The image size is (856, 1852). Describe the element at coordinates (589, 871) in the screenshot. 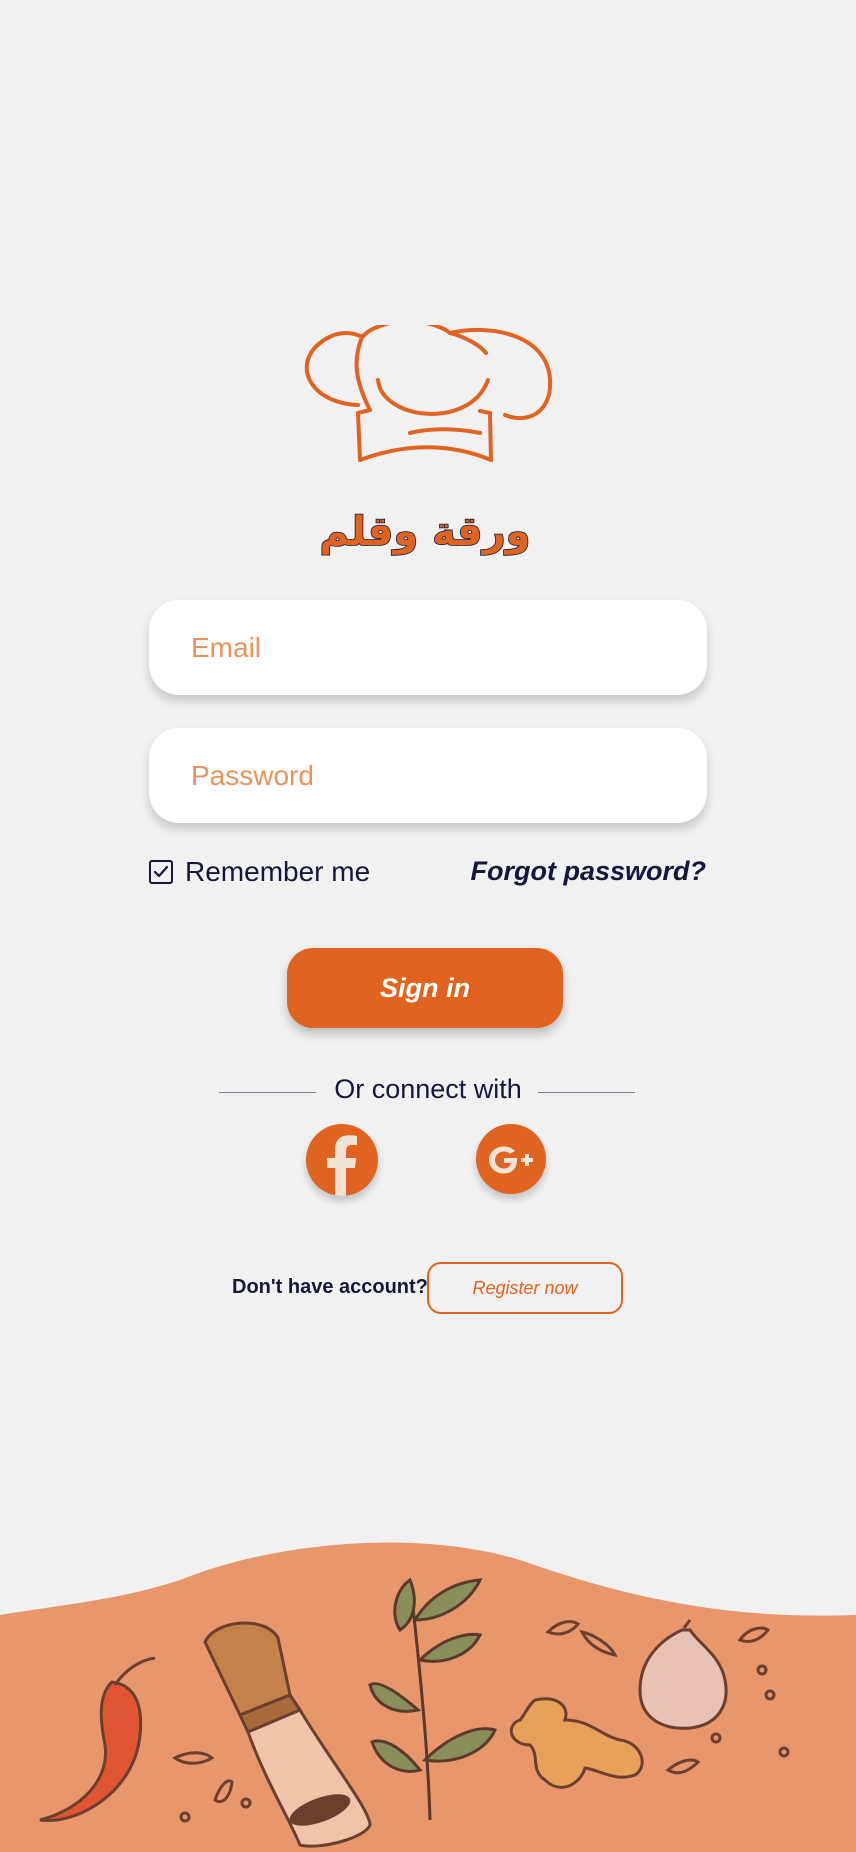

I see `forgot-password-link: Forgot password?` at that location.